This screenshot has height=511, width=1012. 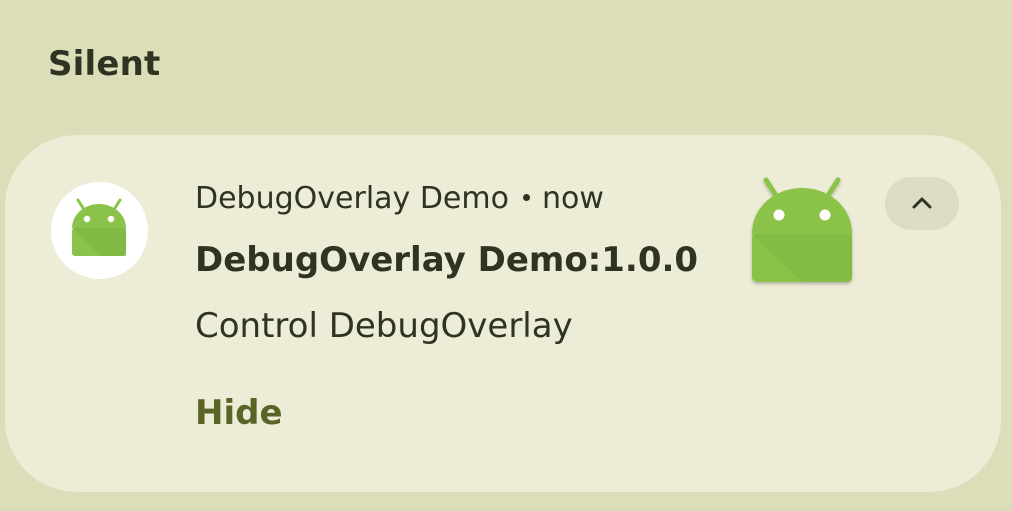 I want to click on app-icon, so click(x=99, y=230).